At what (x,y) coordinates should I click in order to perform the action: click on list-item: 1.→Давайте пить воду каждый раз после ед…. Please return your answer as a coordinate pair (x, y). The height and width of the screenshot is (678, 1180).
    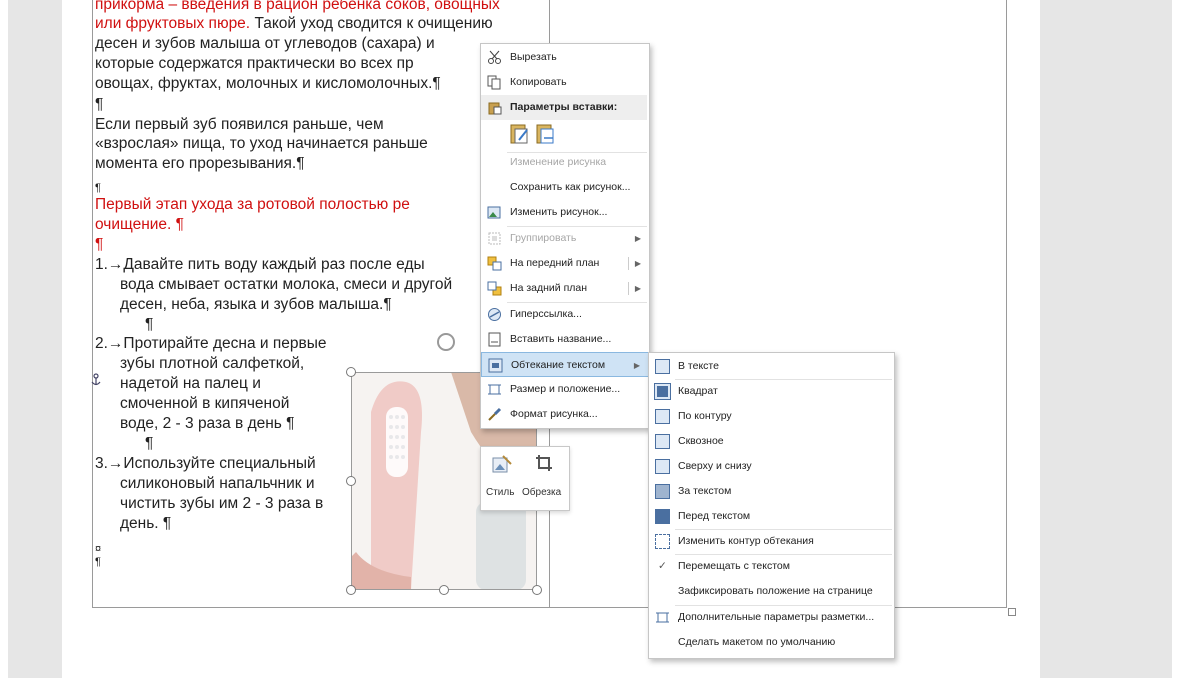
    Looking at the image, I should click on (260, 264).